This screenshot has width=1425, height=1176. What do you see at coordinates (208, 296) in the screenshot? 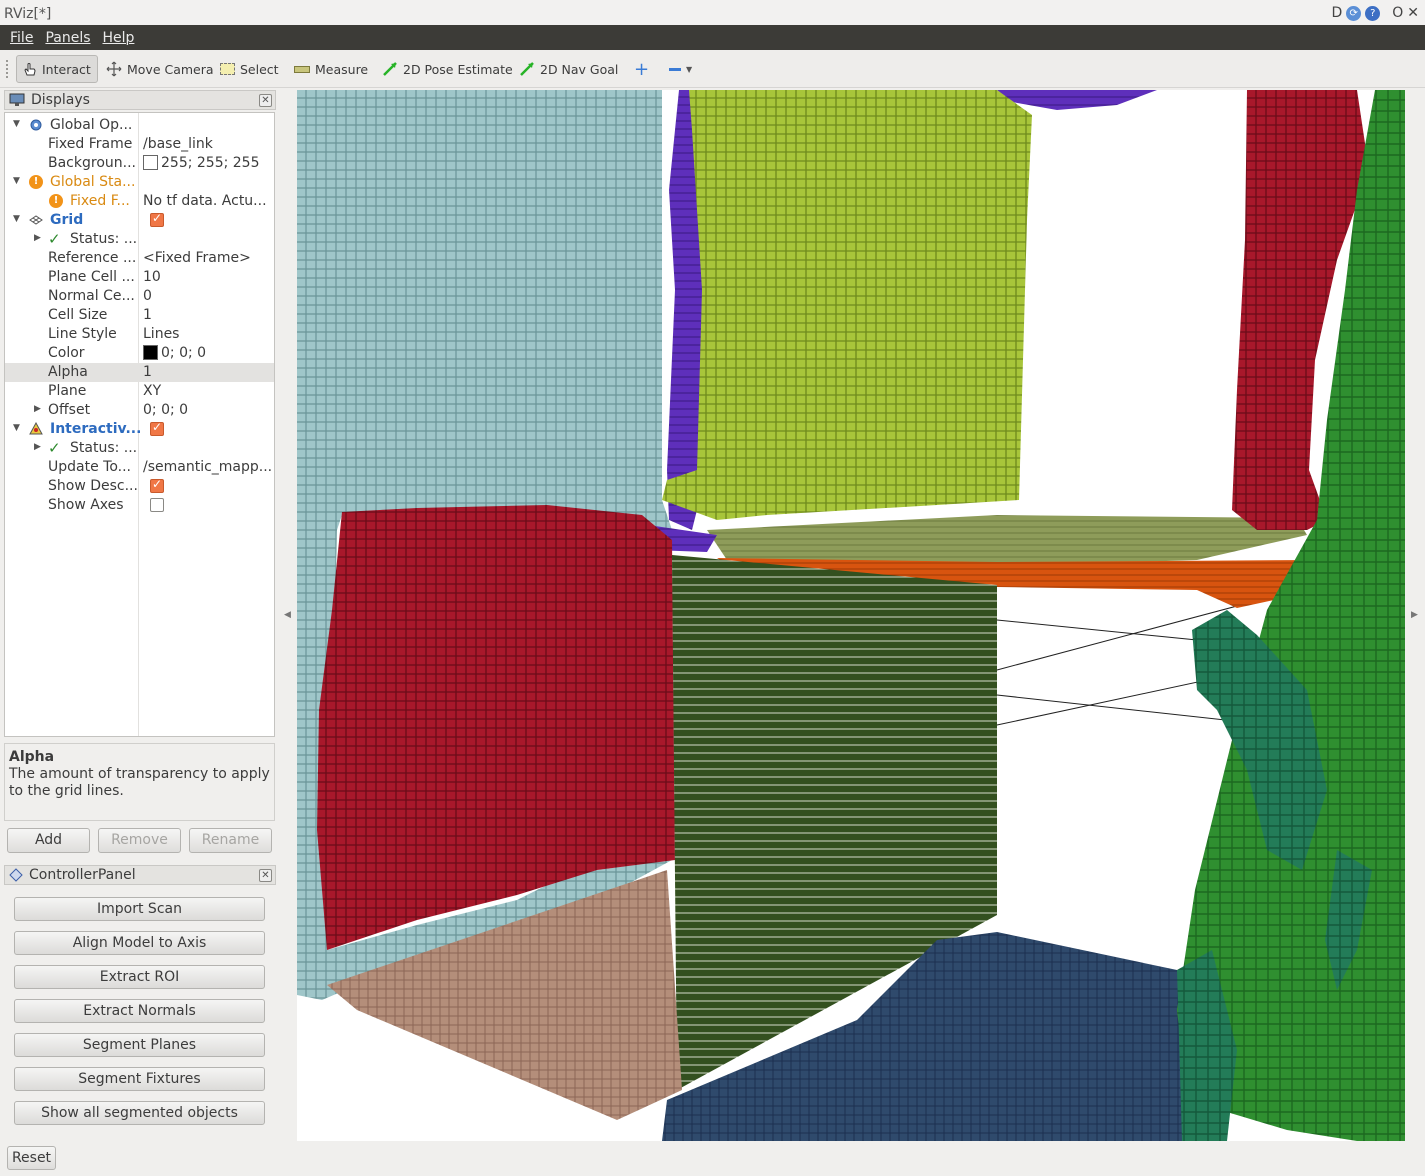
I see `row-value: 0` at bounding box center [208, 296].